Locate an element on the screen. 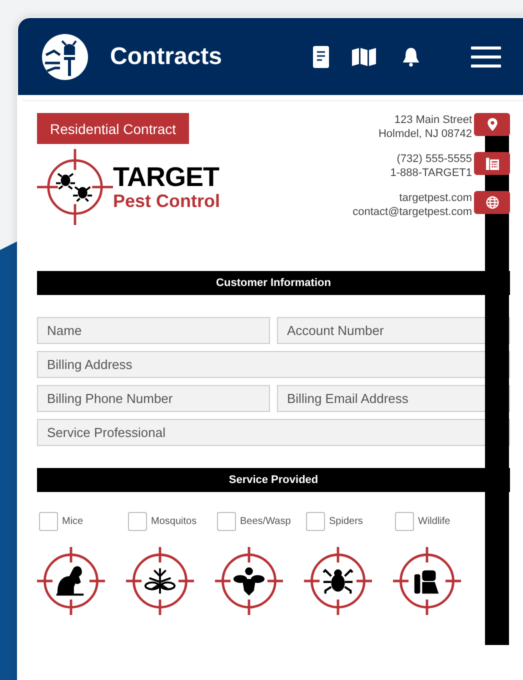 The width and height of the screenshot is (523, 680). contract-type-label: Residential Contract is located at coordinates (113, 128).